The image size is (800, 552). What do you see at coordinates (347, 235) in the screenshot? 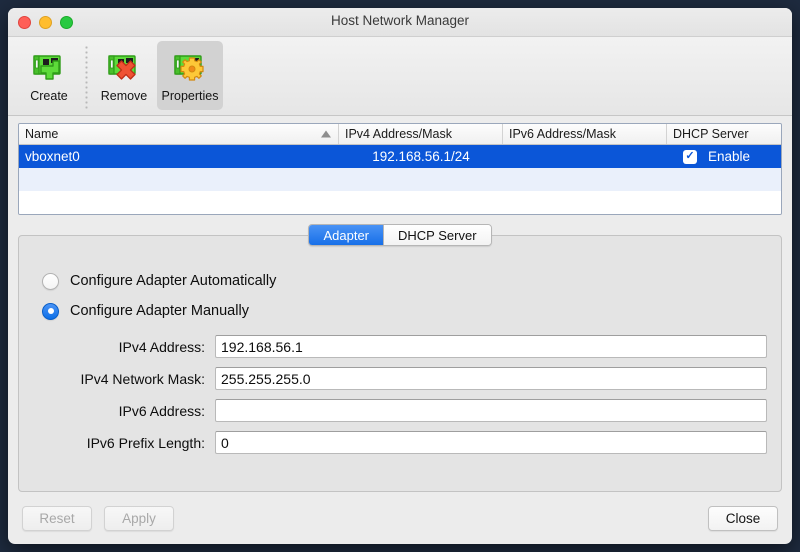
I see `tab-adapter: Adapter` at bounding box center [347, 235].